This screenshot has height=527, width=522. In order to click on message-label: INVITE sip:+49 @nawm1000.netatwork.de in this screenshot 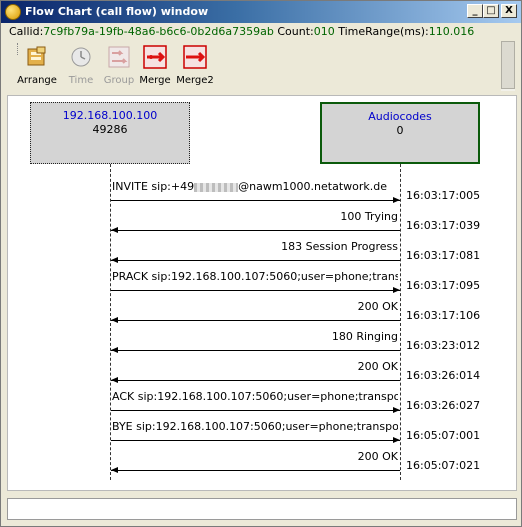, I will do `click(255, 186)`.